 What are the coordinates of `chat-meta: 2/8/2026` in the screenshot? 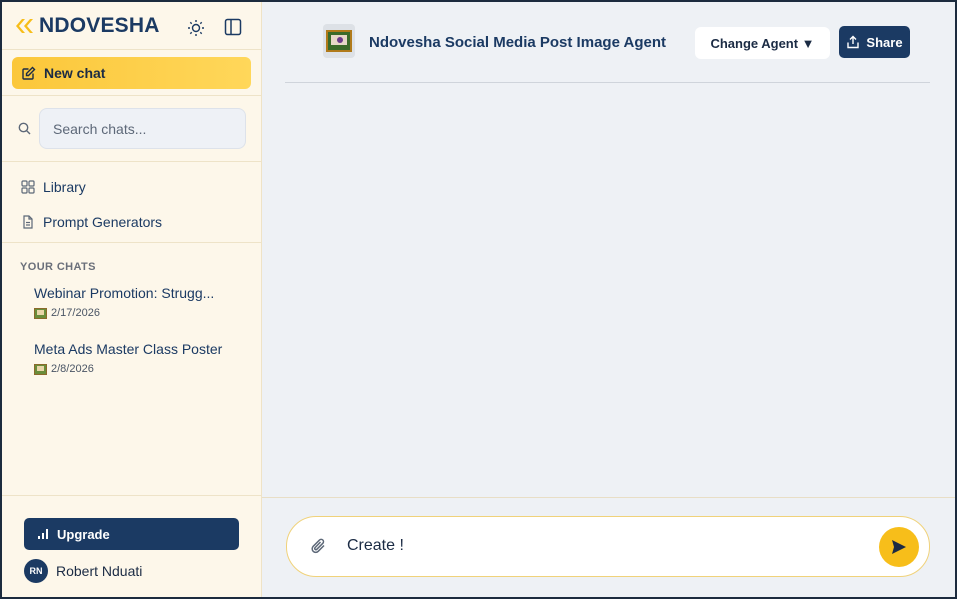 It's located at (147, 369).